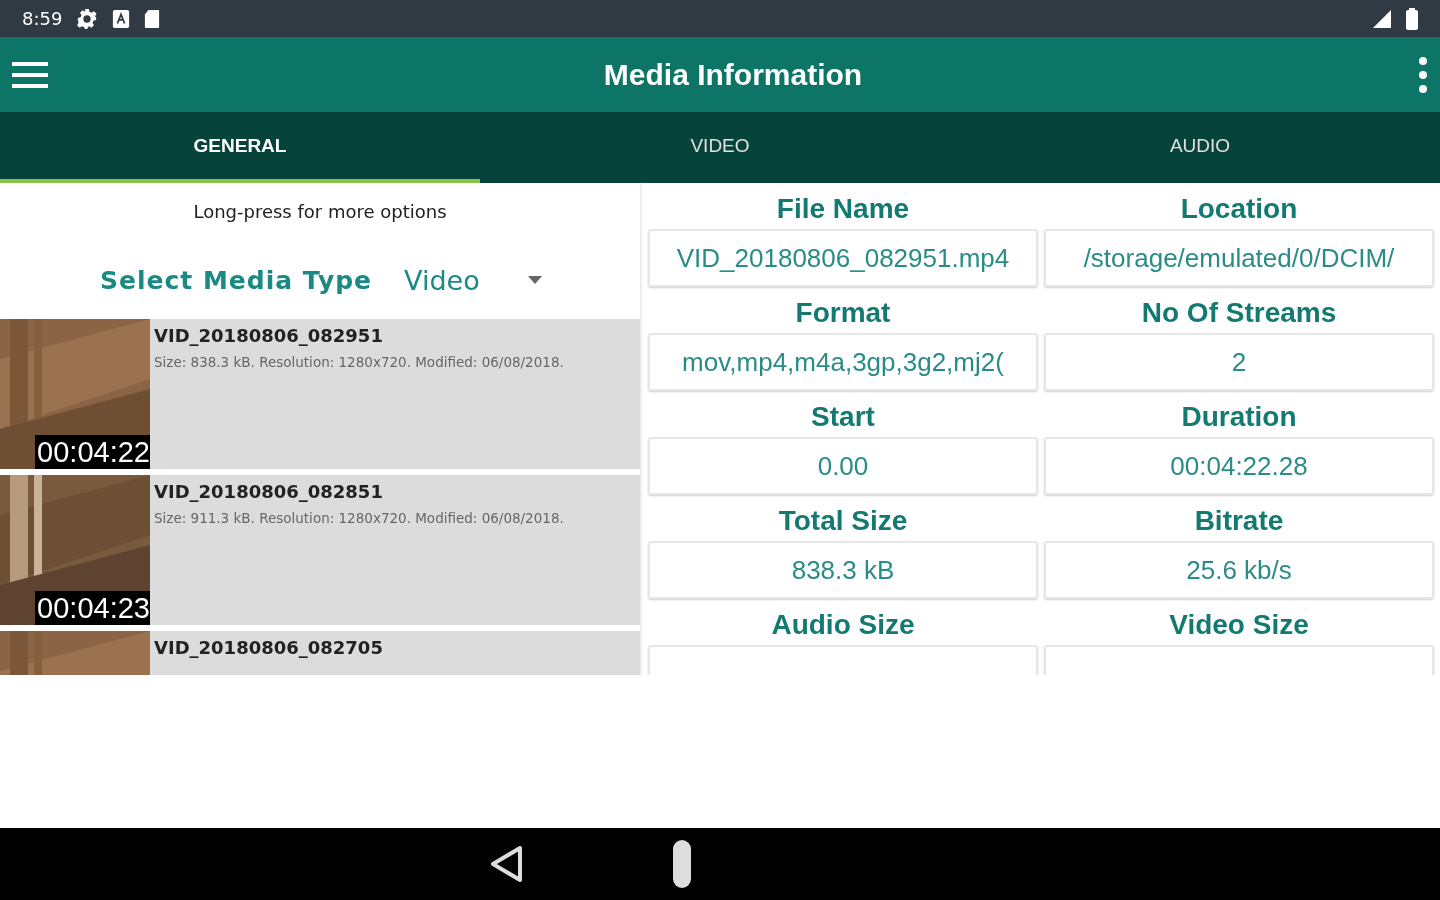 This screenshot has width=1440, height=900. Describe the element at coordinates (320, 394) in the screenshot. I see `media-list-item: 00:04:22 VID_20180806_082951 Size: 838.3 kB. Resolution: 1280x720. Modified: 06/08/2018.` at that location.